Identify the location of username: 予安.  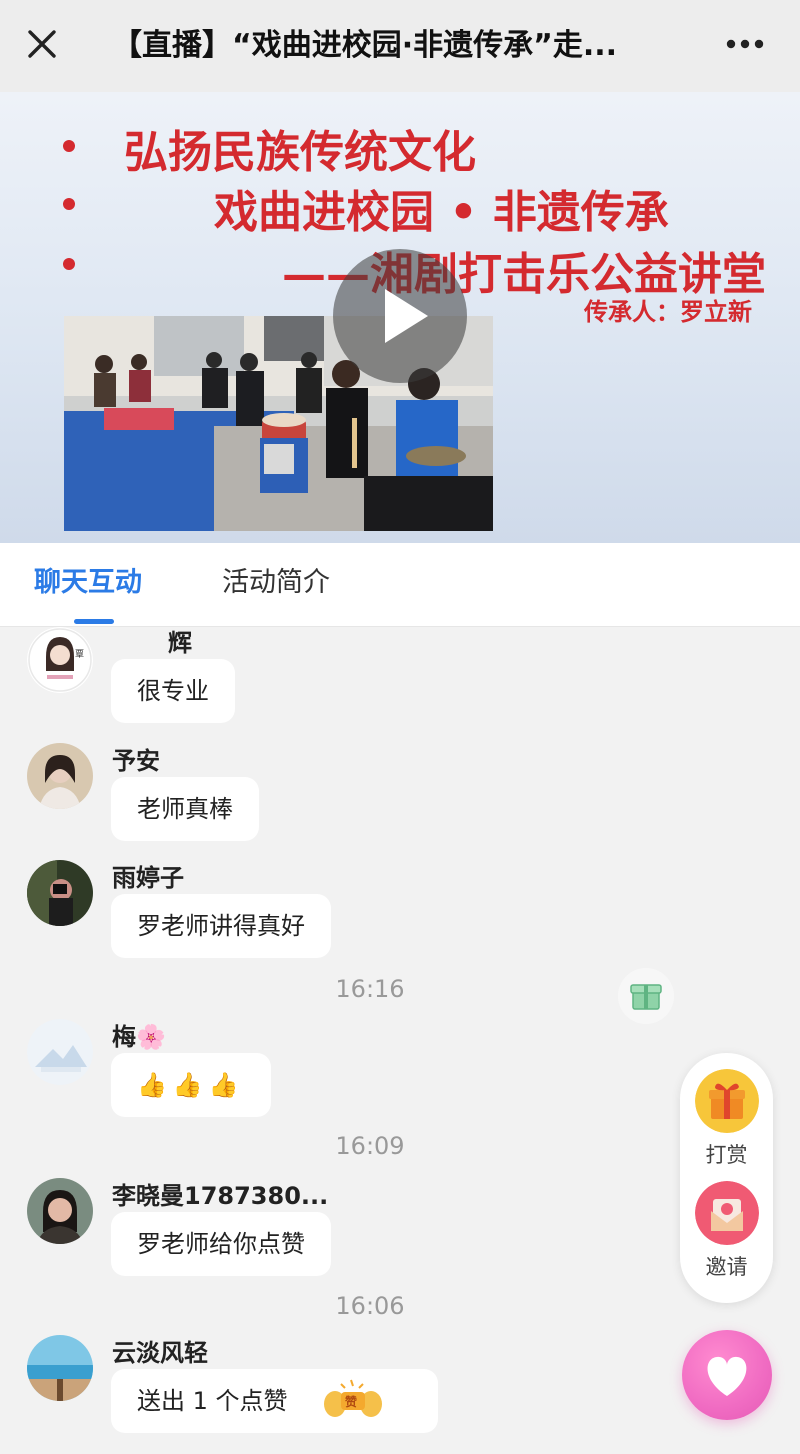
(136, 761).